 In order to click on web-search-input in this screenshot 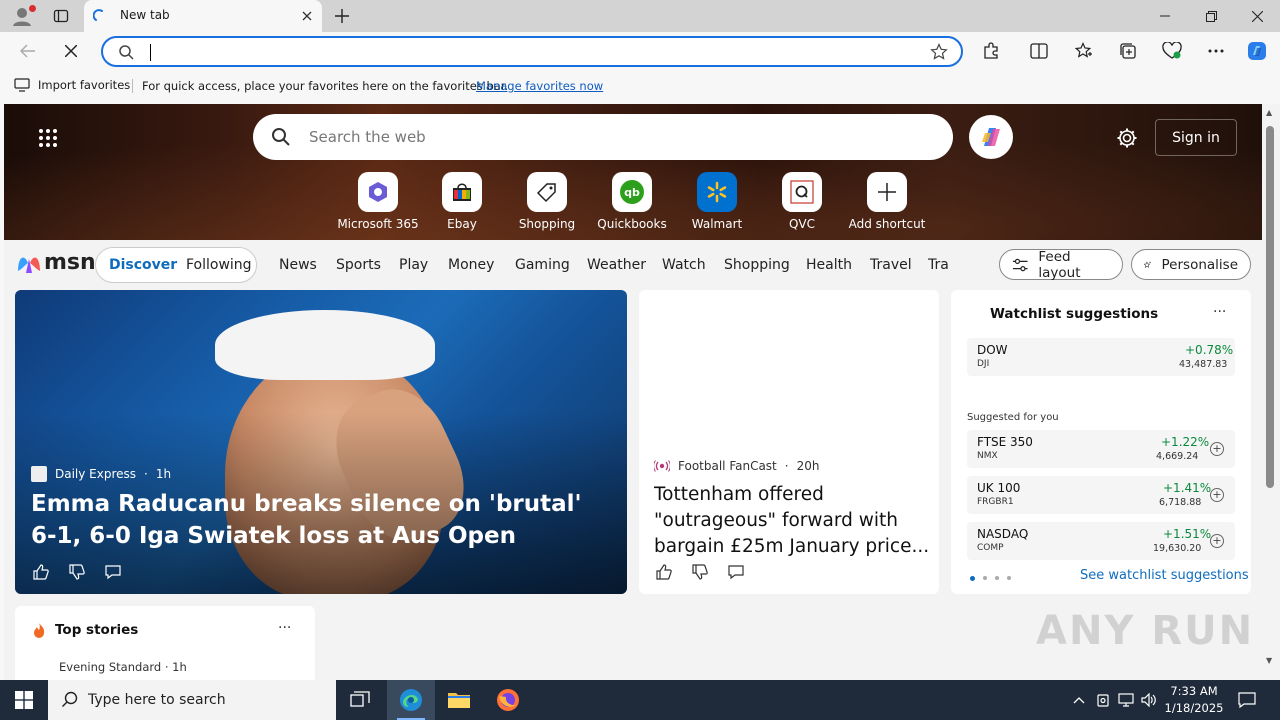, I will do `click(609, 137)`.